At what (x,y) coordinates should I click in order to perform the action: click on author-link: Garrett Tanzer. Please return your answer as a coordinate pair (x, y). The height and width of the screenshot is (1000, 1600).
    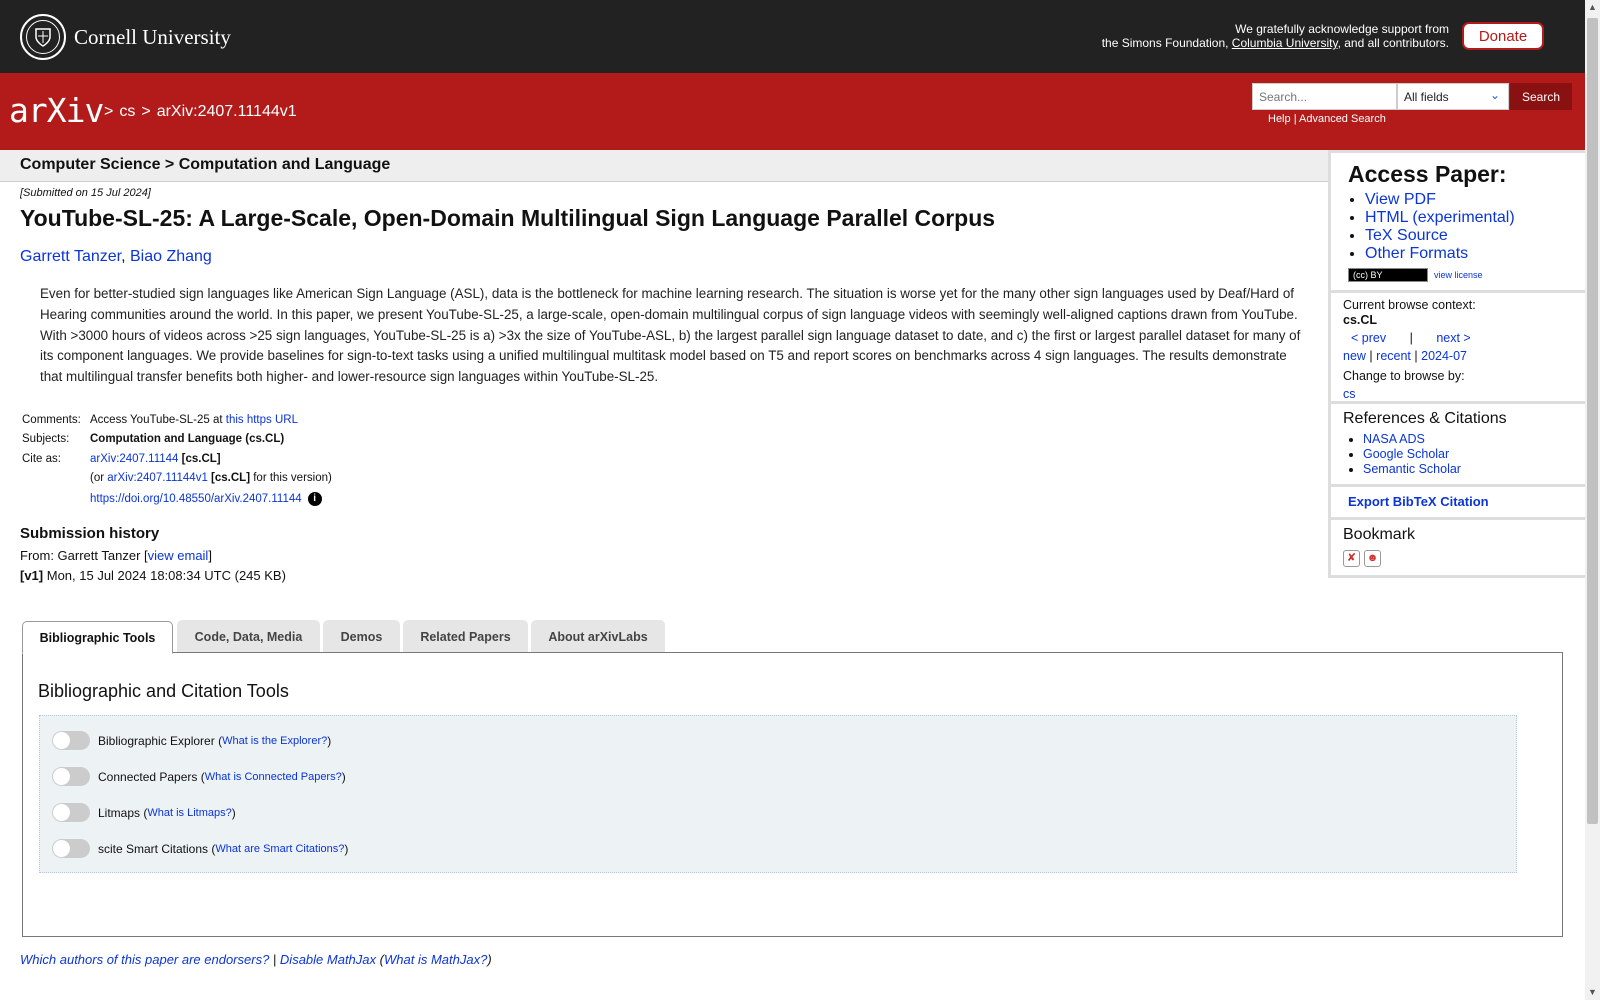
    Looking at the image, I should click on (70, 256).